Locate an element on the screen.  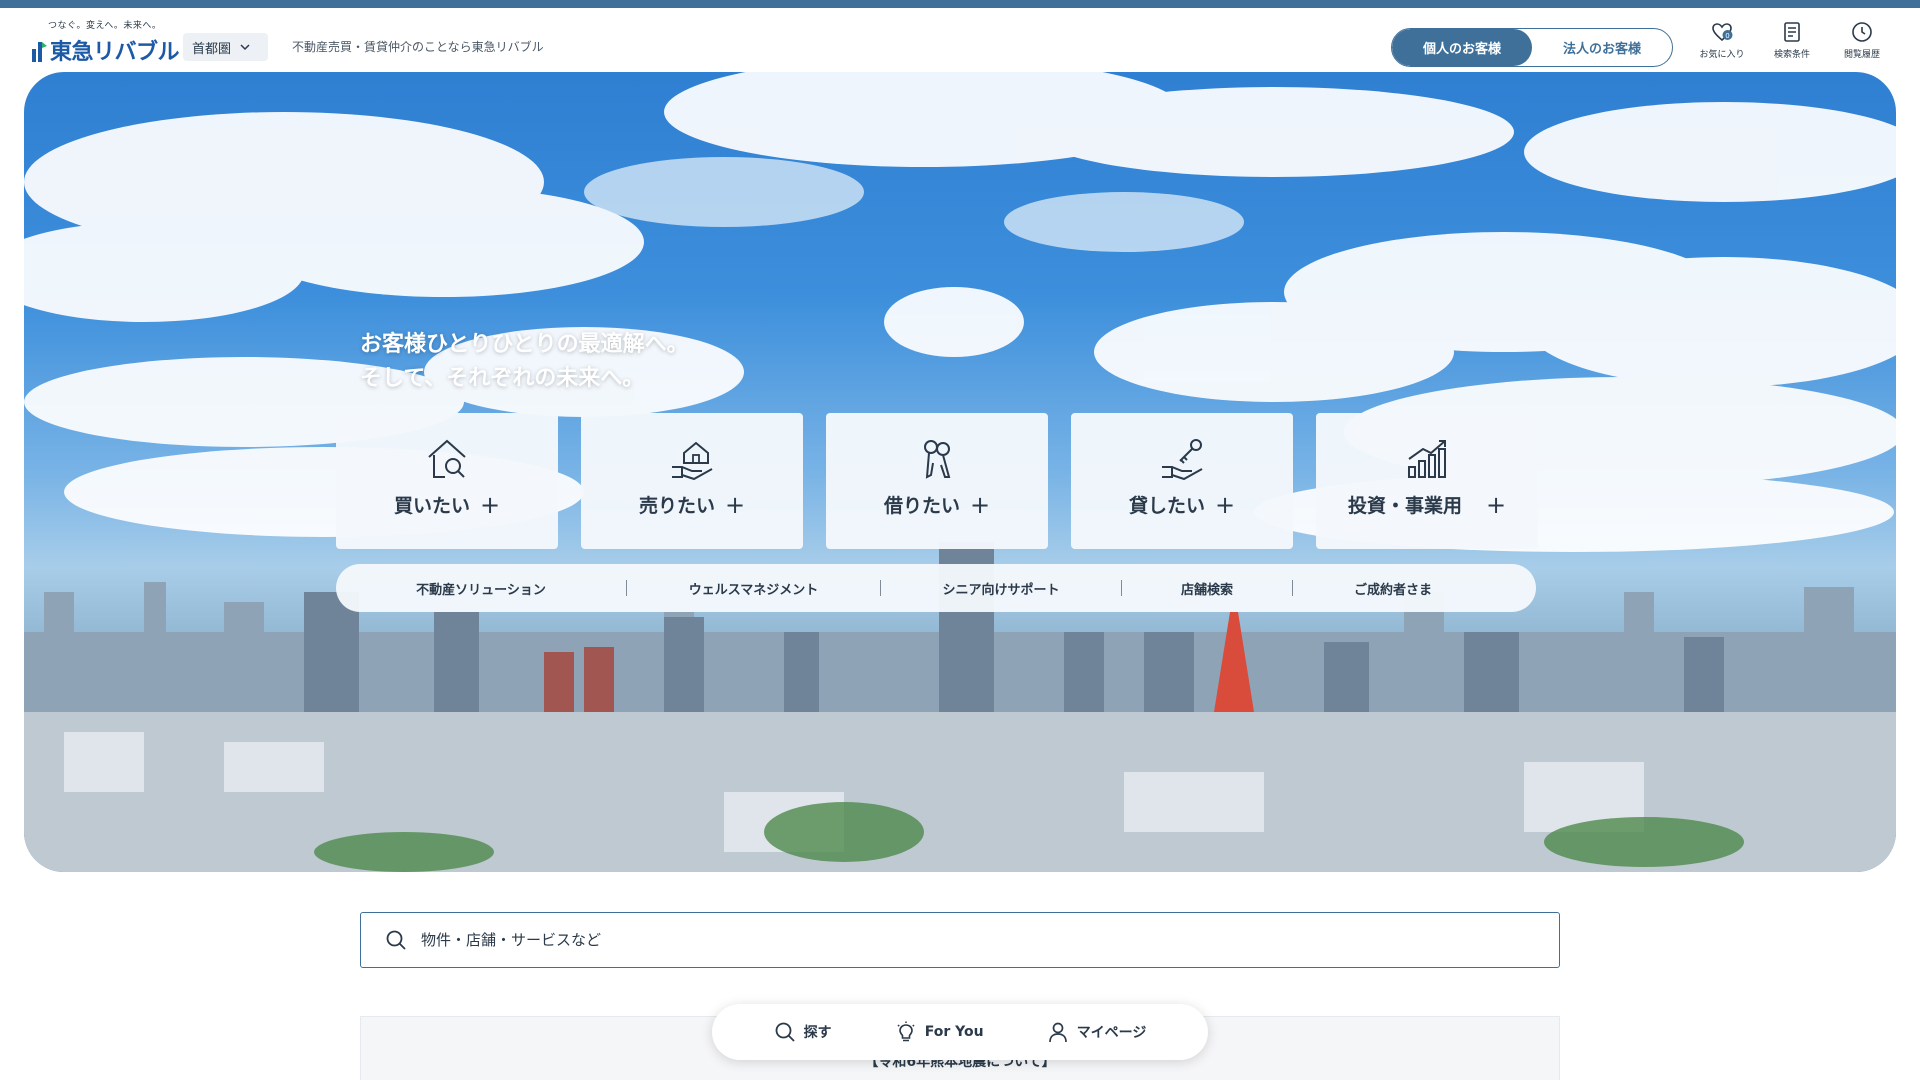
bar-chart-growth-icon is located at coordinates (1427, 459).